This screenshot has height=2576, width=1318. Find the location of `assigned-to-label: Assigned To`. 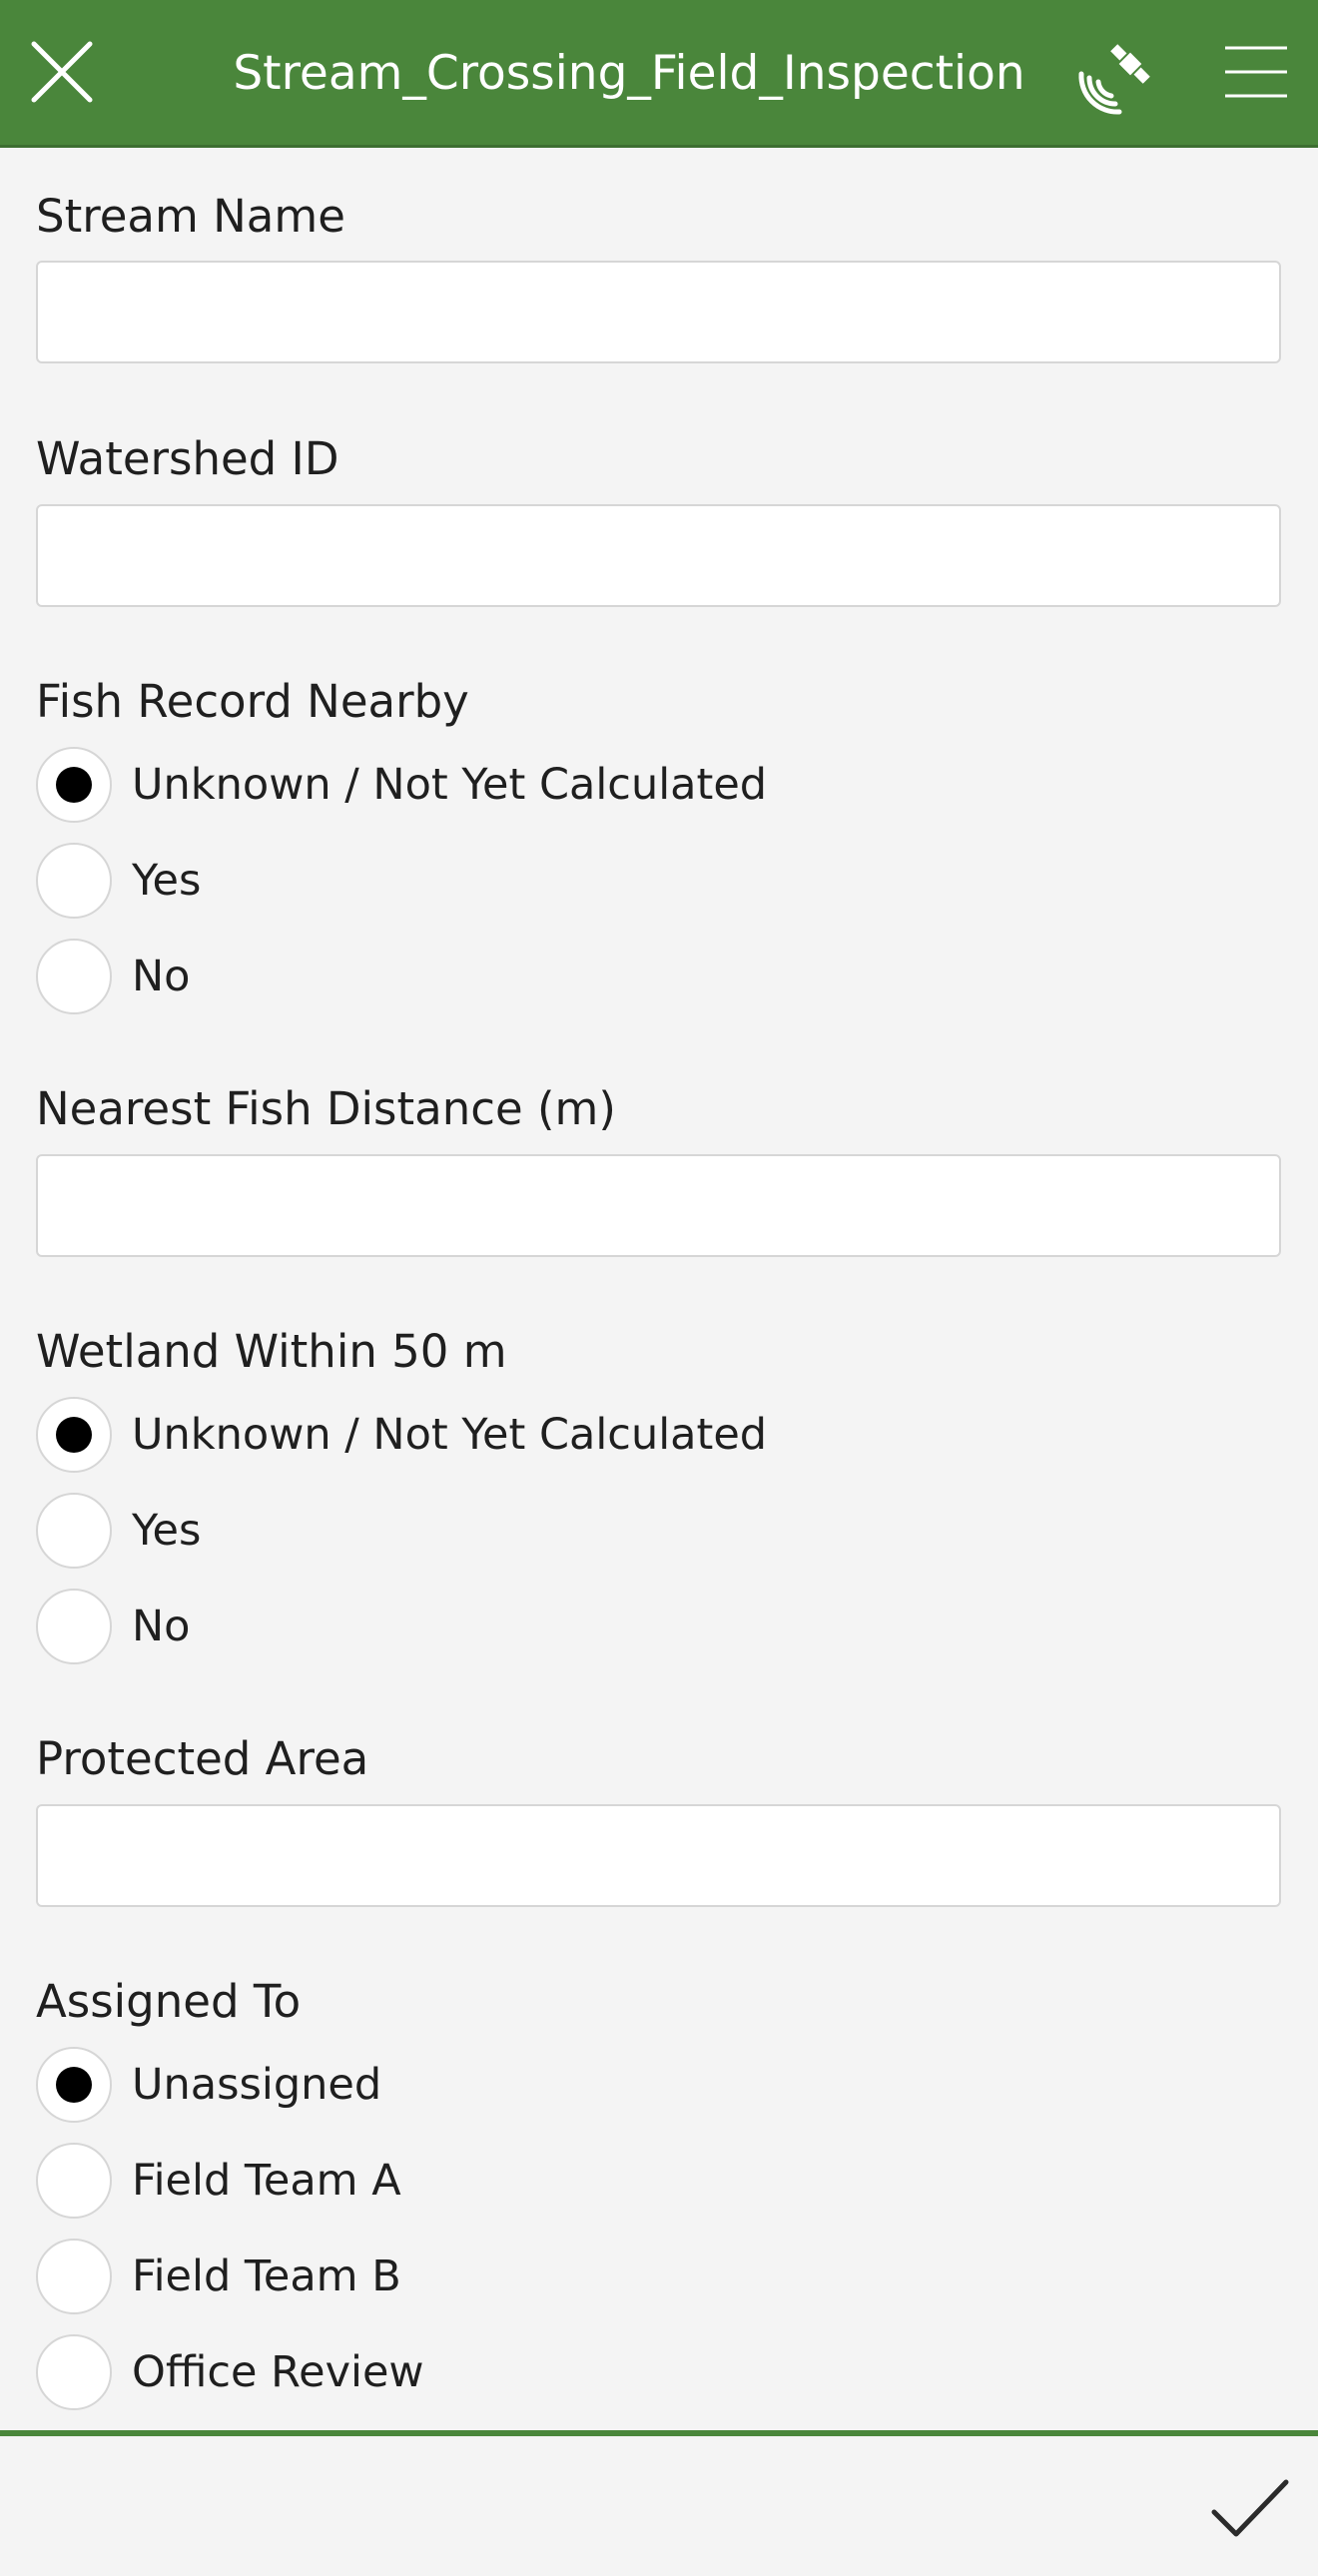

assigned-to-label: Assigned To is located at coordinates (169, 2001).